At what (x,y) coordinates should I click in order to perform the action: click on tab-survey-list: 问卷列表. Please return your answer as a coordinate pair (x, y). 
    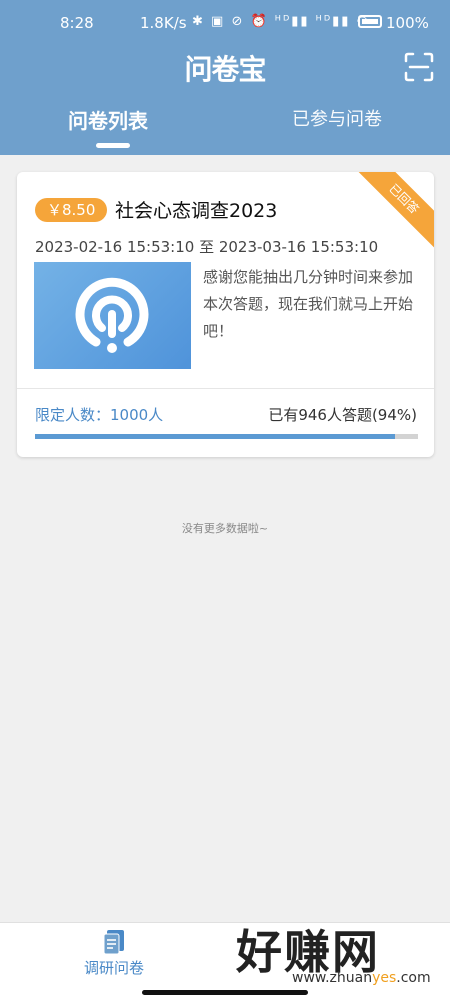
    Looking at the image, I should click on (108, 119).